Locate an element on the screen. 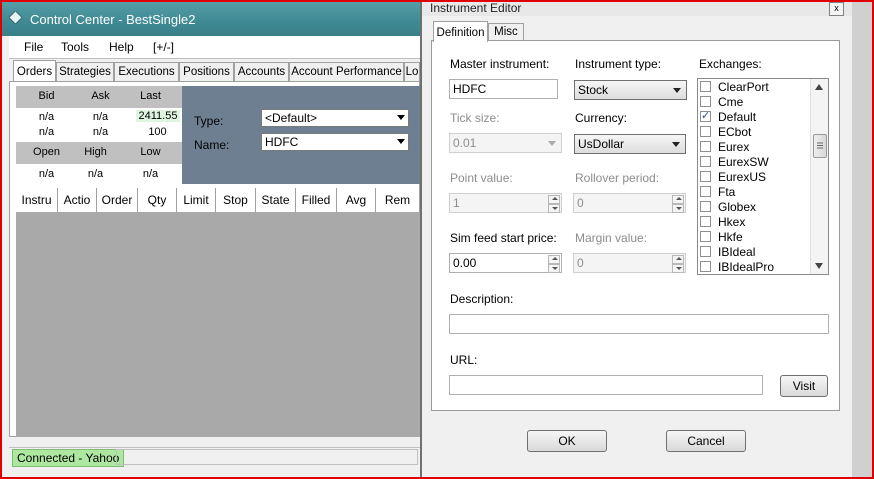  tab-accounts: Accounts is located at coordinates (261, 71).